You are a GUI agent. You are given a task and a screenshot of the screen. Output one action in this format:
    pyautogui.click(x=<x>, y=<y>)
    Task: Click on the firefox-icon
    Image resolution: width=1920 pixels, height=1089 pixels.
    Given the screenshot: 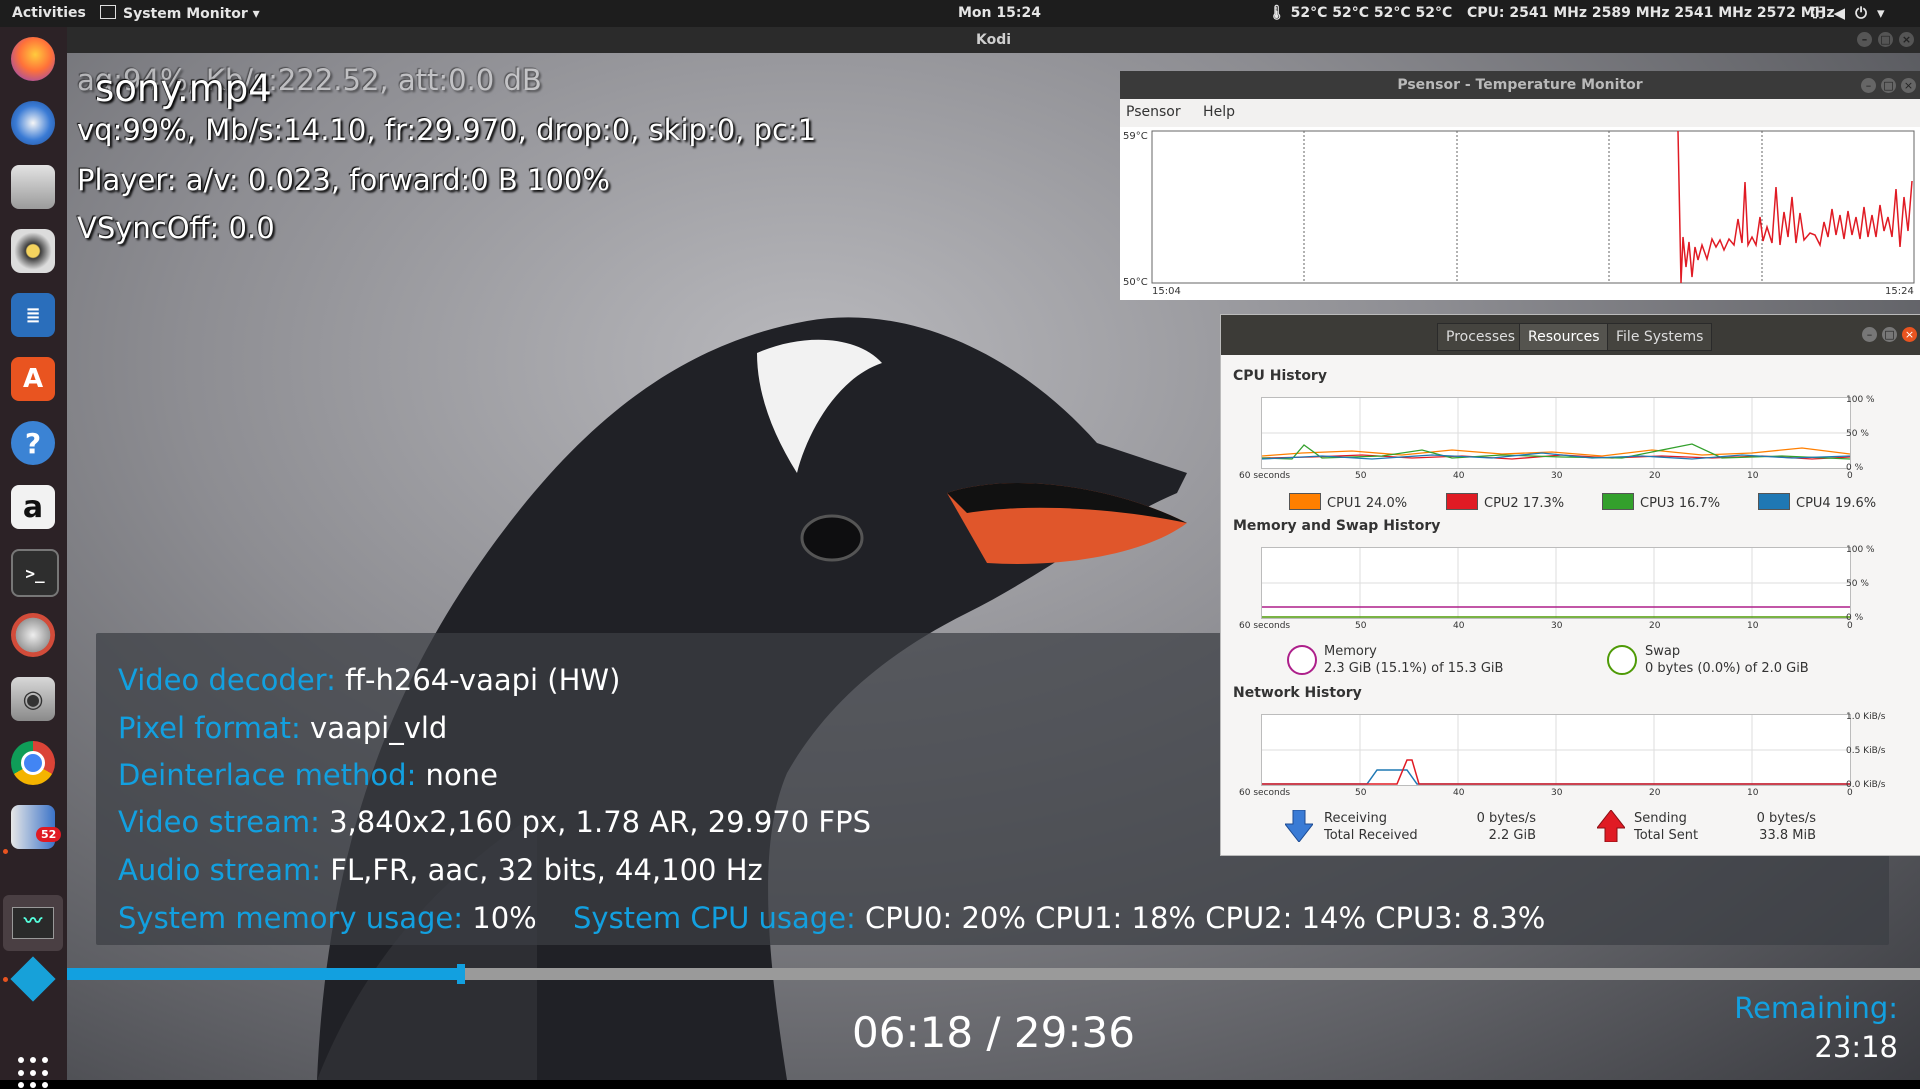 What is the action you would take?
    pyautogui.click(x=33, y=59)
    